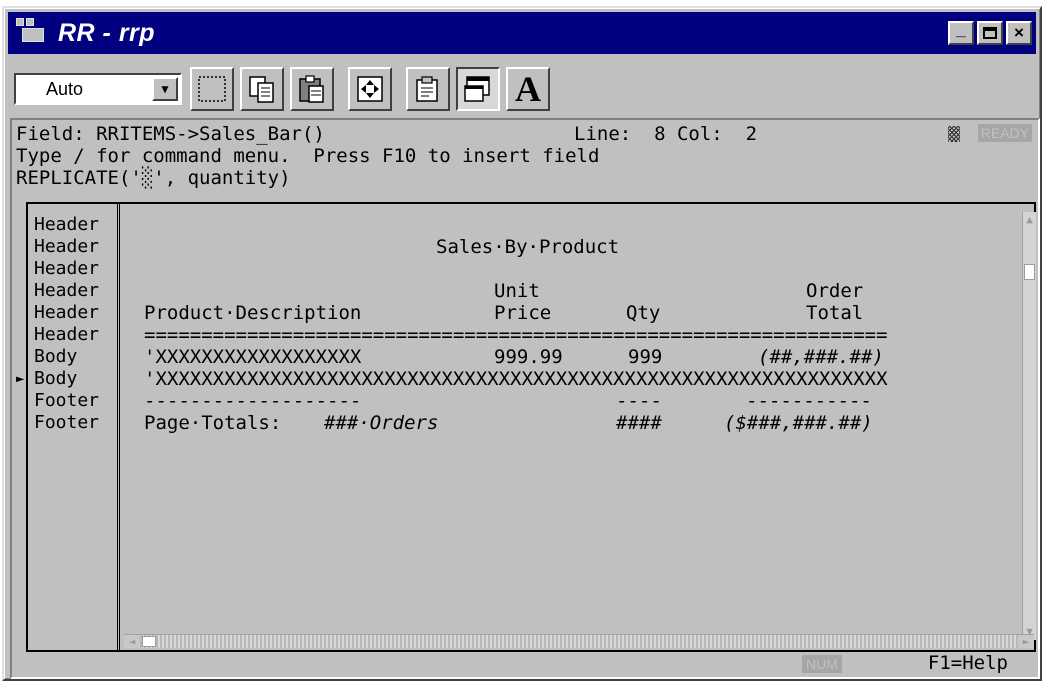  I want to click on qty-total-field: ####, so click(639, 423).